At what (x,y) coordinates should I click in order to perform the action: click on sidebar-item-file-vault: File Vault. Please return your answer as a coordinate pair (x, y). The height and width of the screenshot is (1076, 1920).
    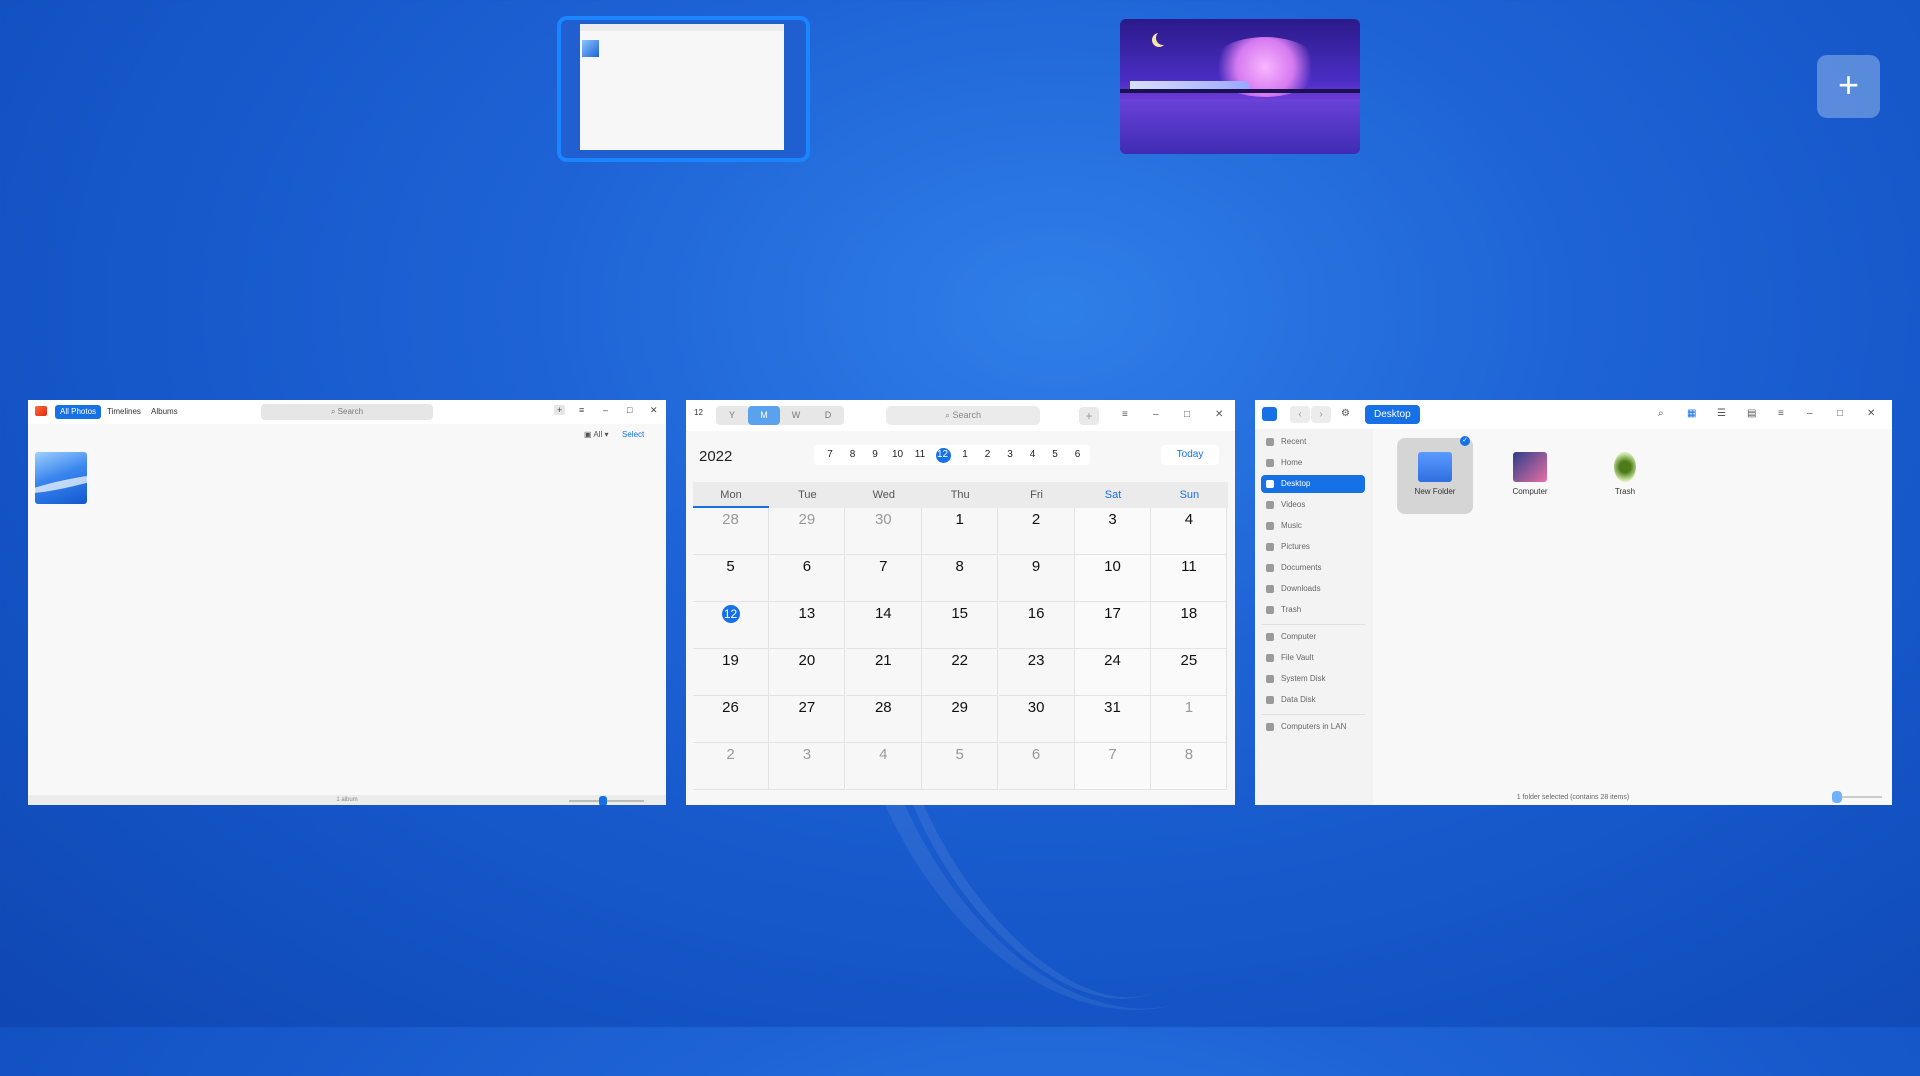
    Looking at the image, I should click on (1313, 658).